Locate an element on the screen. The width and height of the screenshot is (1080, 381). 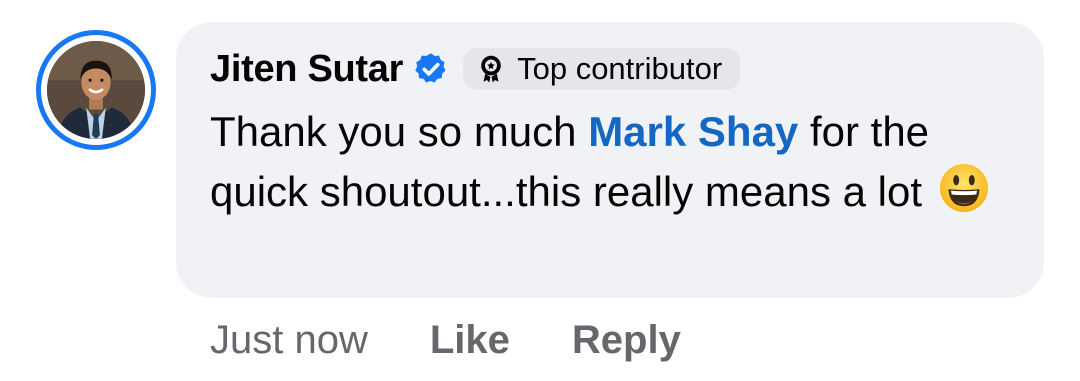
grinning-face-emoji is located at coordinates (964, 188).